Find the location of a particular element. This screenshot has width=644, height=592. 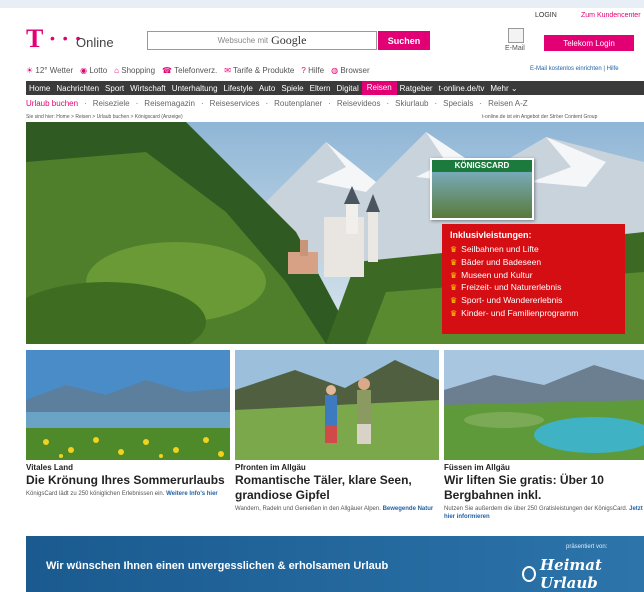

inclusive-item: ♛ Museen und Kultur is located at coordinates (537, 275).